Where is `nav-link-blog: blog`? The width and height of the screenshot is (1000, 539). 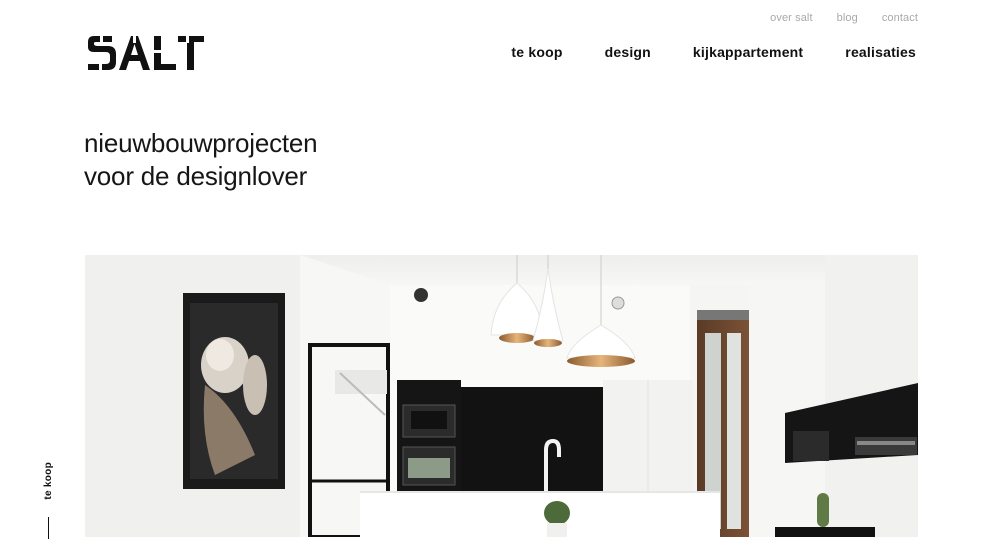
nav-link-blog: blog is located at coordinates (847, 18).